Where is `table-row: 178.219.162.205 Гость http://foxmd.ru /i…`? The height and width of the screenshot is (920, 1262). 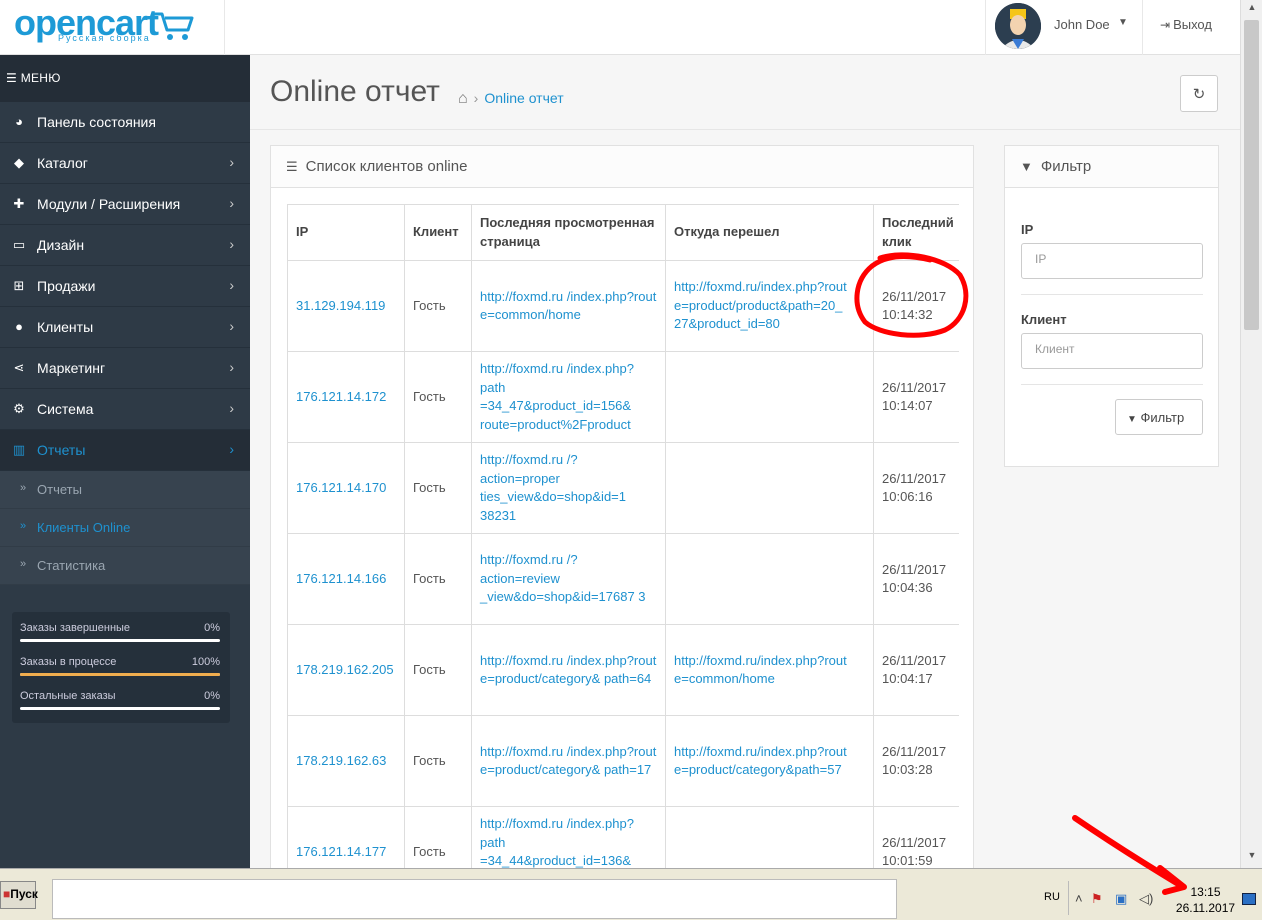 table-row: 178.219.162.205 Гость http://foxmd.ru /i… is located at coordinates (623, 670).